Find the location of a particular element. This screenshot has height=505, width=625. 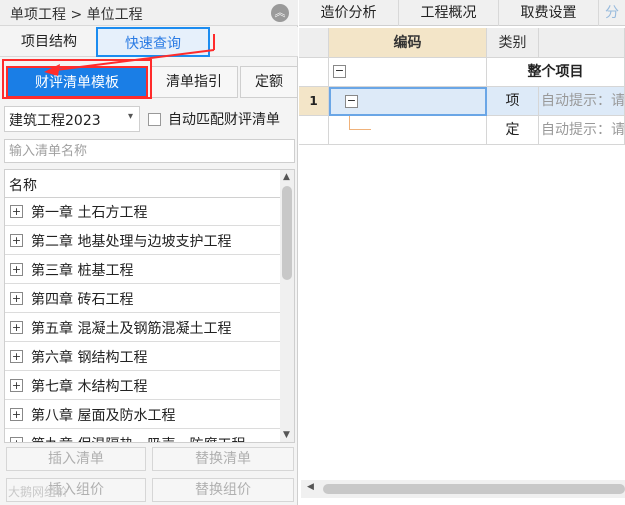

annotation-arrow is located at coordinates (129, 55).